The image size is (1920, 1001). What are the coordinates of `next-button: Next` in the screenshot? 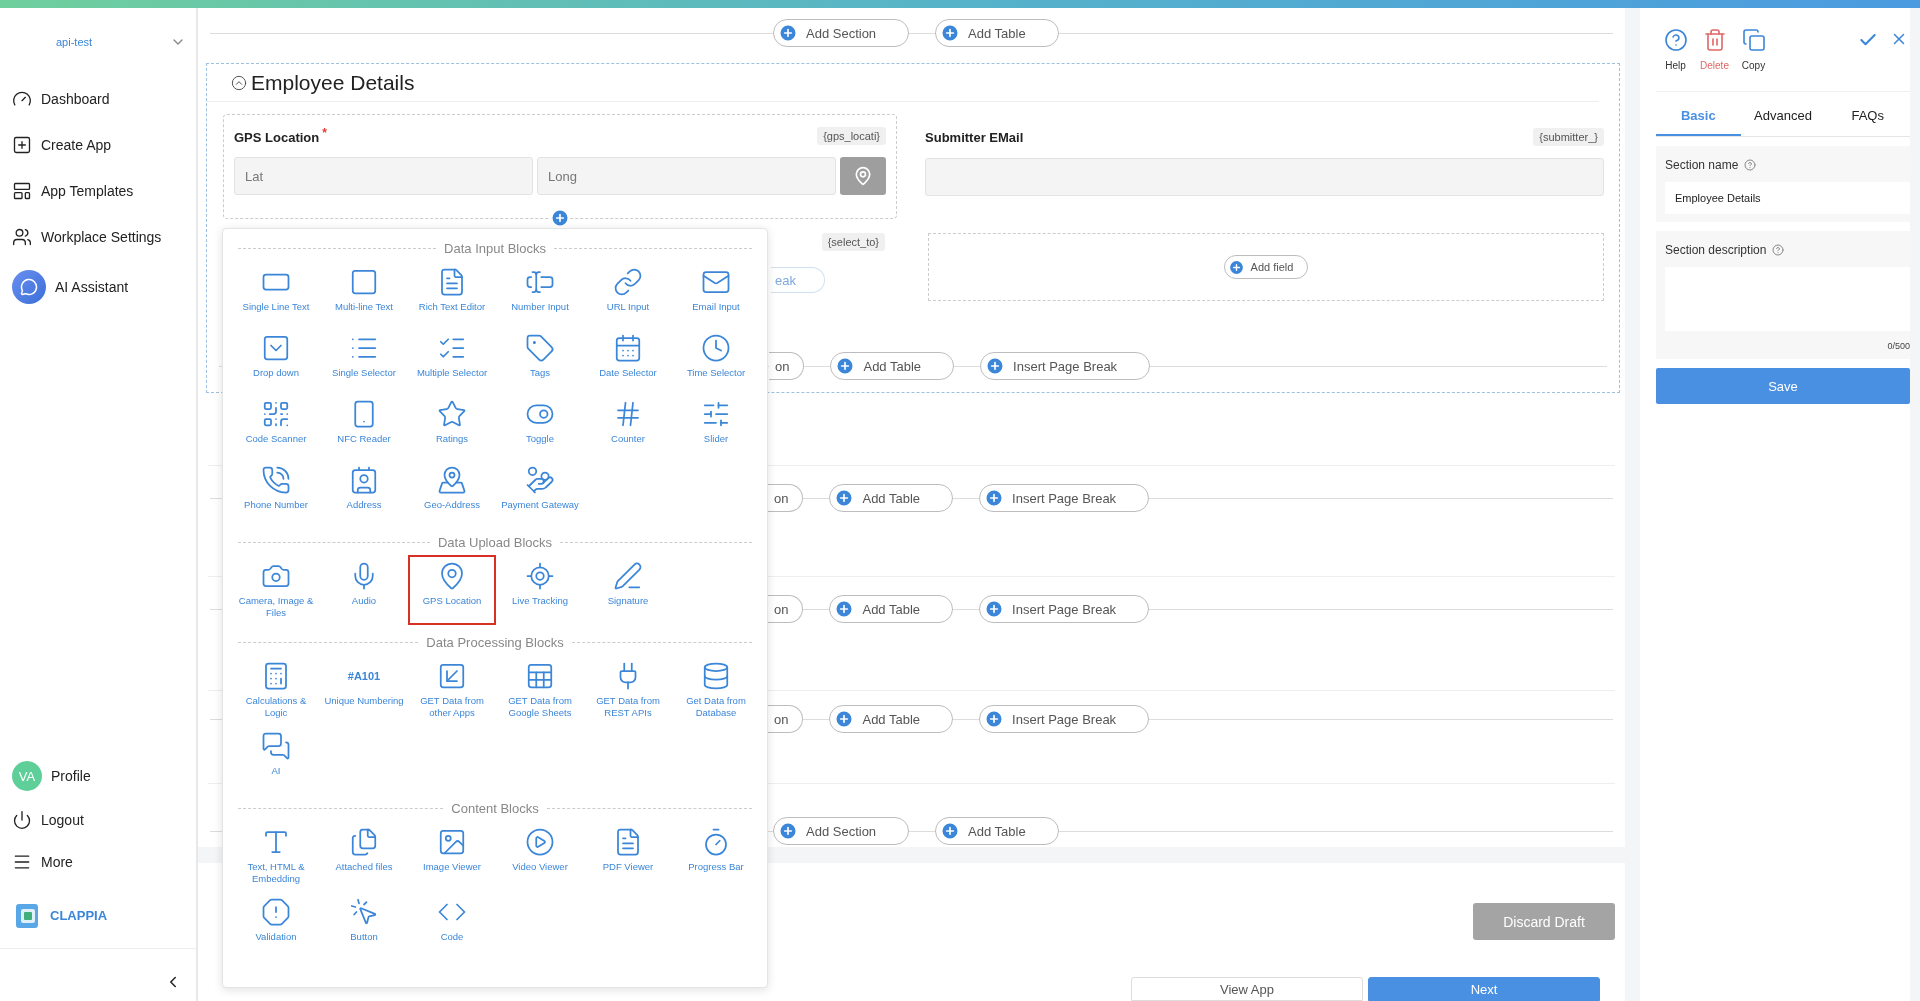 It's located at (1484, 989).